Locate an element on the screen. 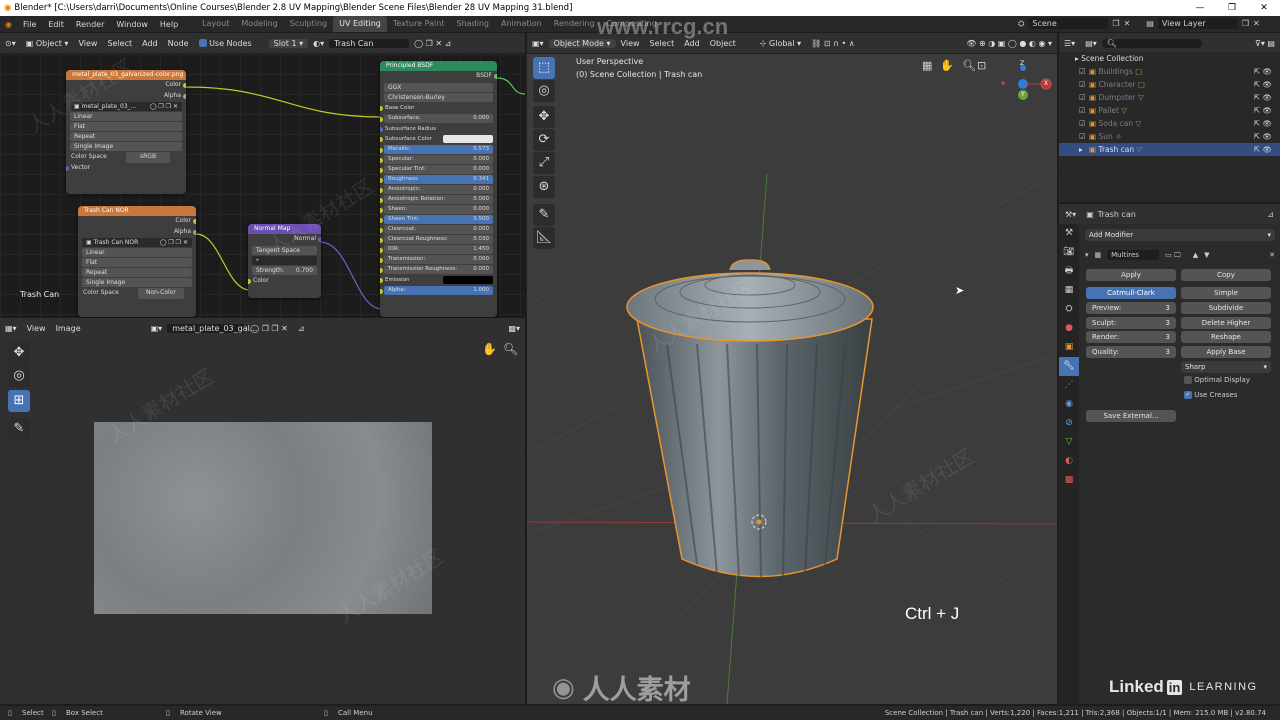 This screenshot has width=1280, height=720. editor-type-icon: ⊙▾ is located at coordinates (10, 43).